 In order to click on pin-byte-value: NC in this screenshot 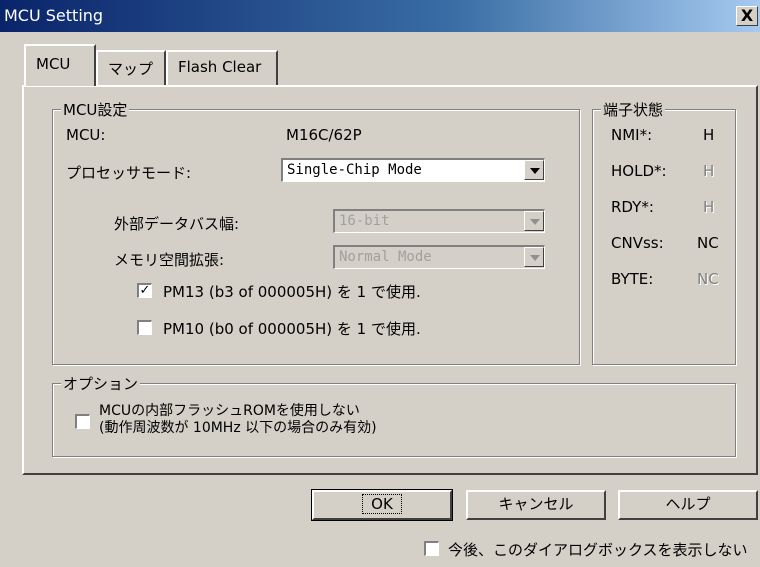, I will do `click(708, 279)`.